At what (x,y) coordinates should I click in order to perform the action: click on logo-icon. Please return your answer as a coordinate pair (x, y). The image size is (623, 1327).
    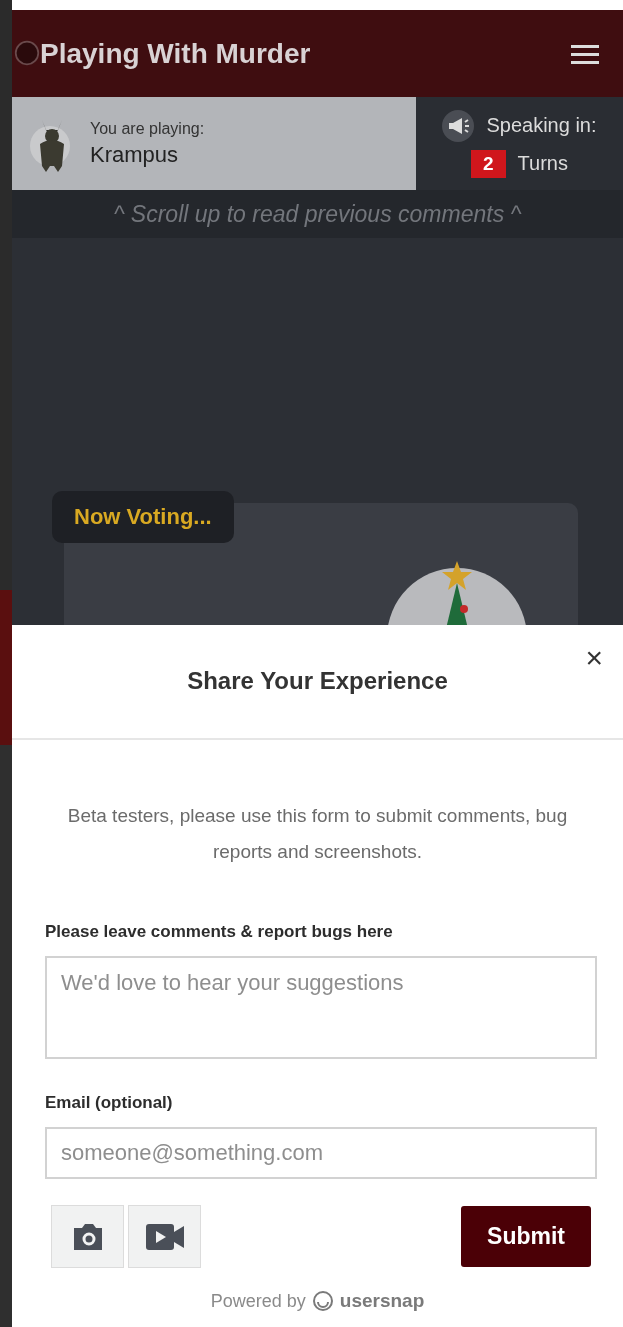
    Looking at the image, I should click on (27, 53).